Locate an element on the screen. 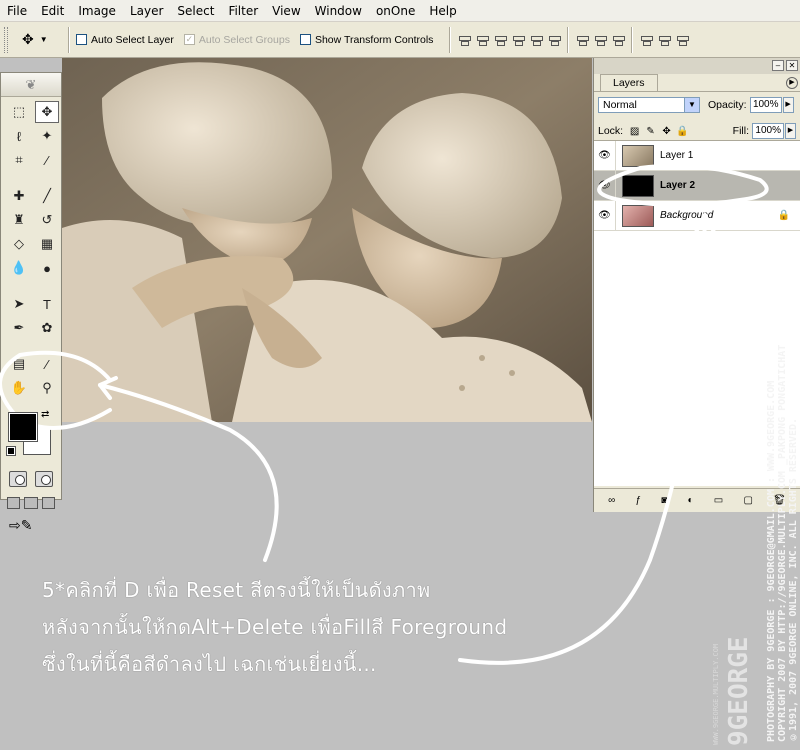 The height and width of the screenshot is (750, 800). watermark-brand-logo: 9GEORGE is located at coordinates (739, 691).